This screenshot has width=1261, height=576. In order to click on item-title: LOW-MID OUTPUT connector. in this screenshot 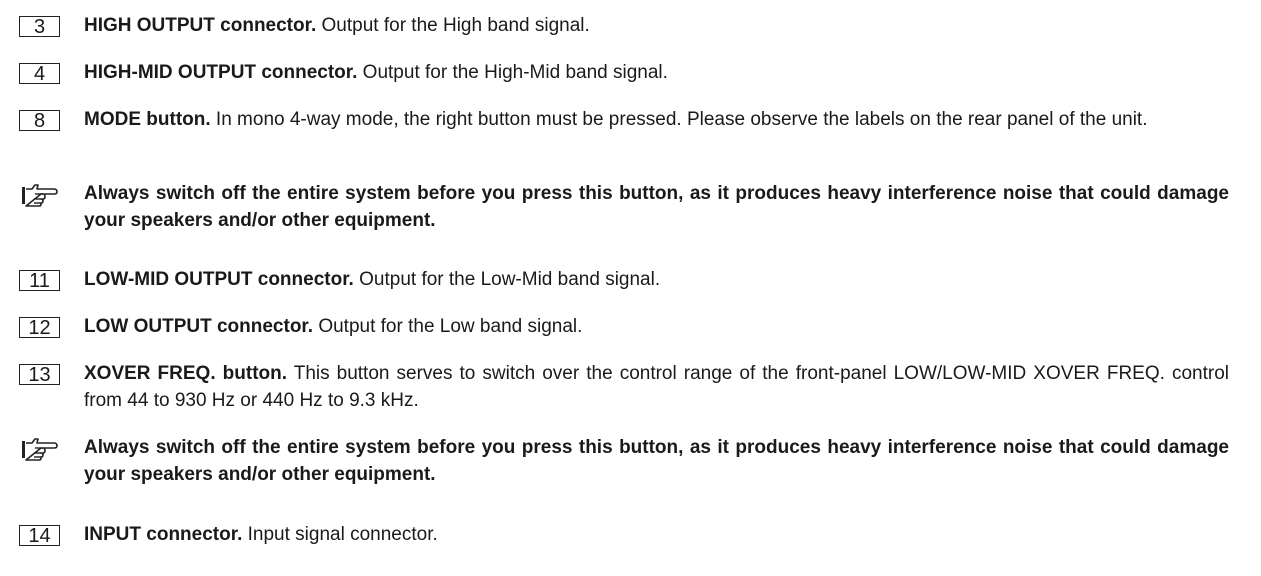, I will do `click(219, 279)`.